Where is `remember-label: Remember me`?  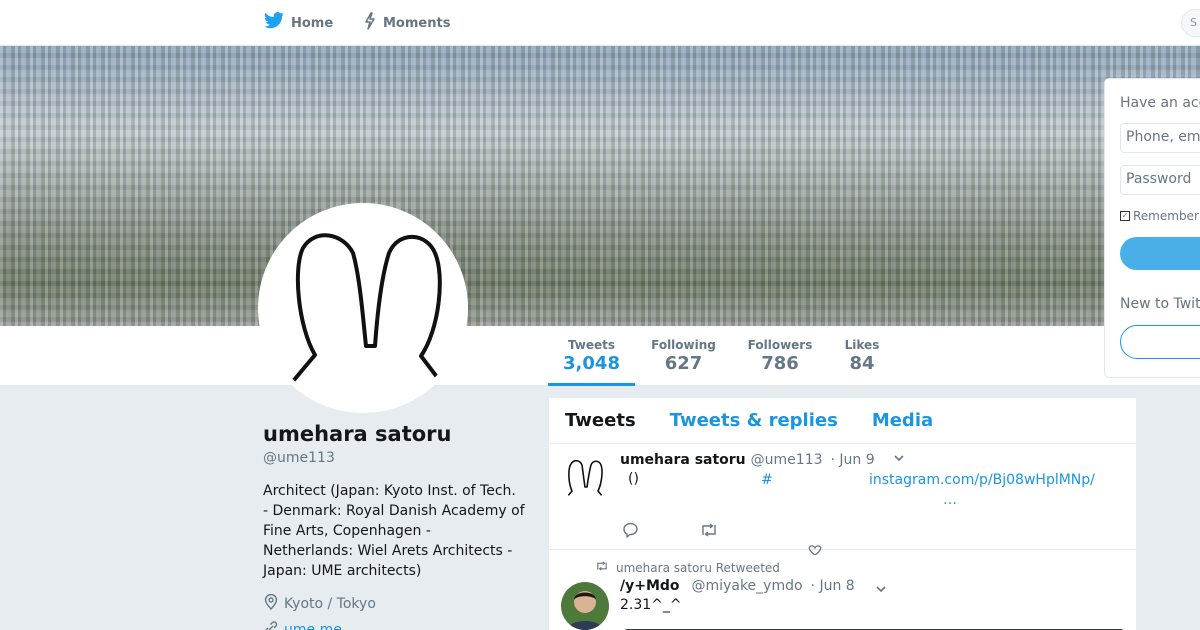
remember-label: Remember me is located at coordinates (1166, 216).